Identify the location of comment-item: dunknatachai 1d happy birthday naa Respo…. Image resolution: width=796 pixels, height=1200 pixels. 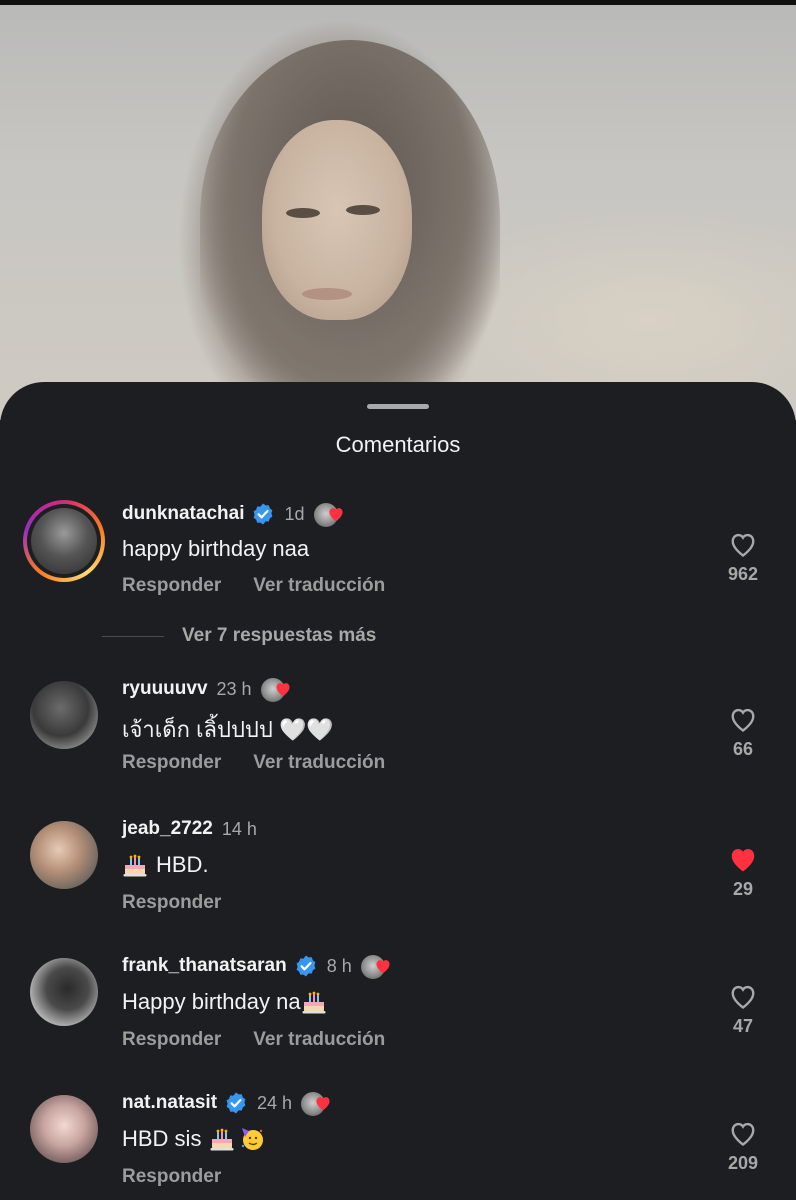
(398, 560).